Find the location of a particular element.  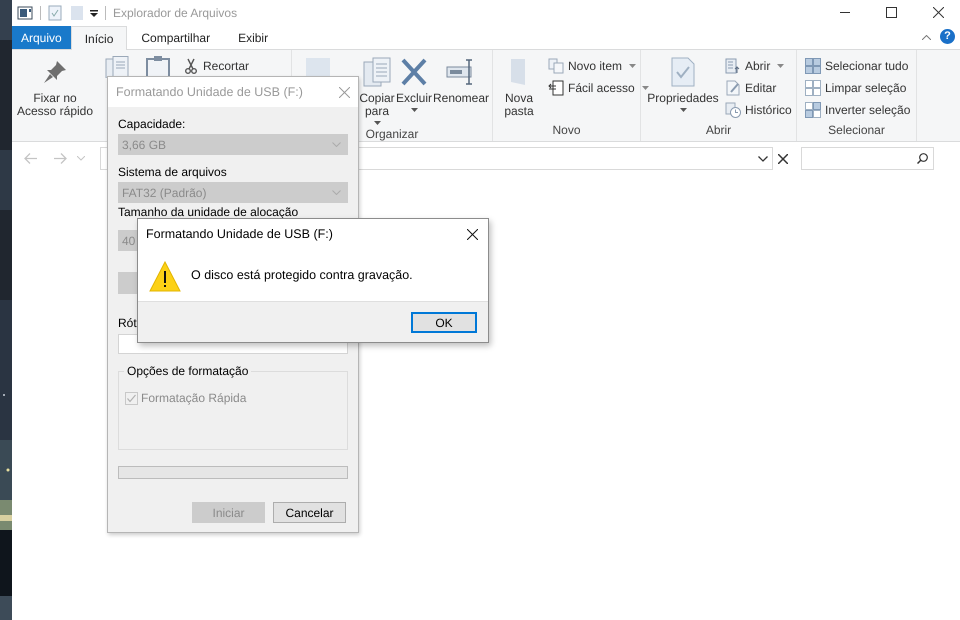

ribbon-button: Excluir is located at coordinates (414, 81).